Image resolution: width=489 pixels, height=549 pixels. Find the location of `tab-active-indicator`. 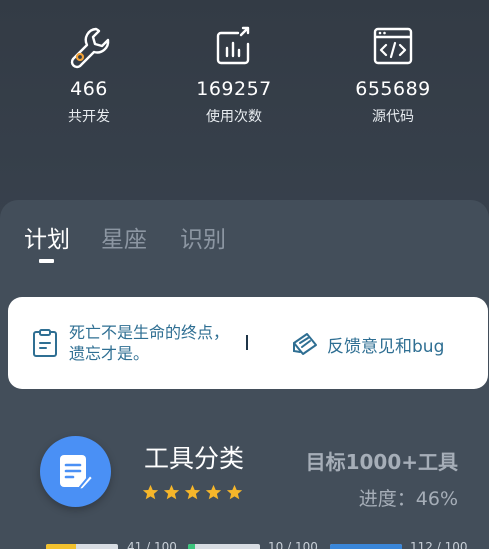

tab-active-indicator is located at coordinates (46, 261).